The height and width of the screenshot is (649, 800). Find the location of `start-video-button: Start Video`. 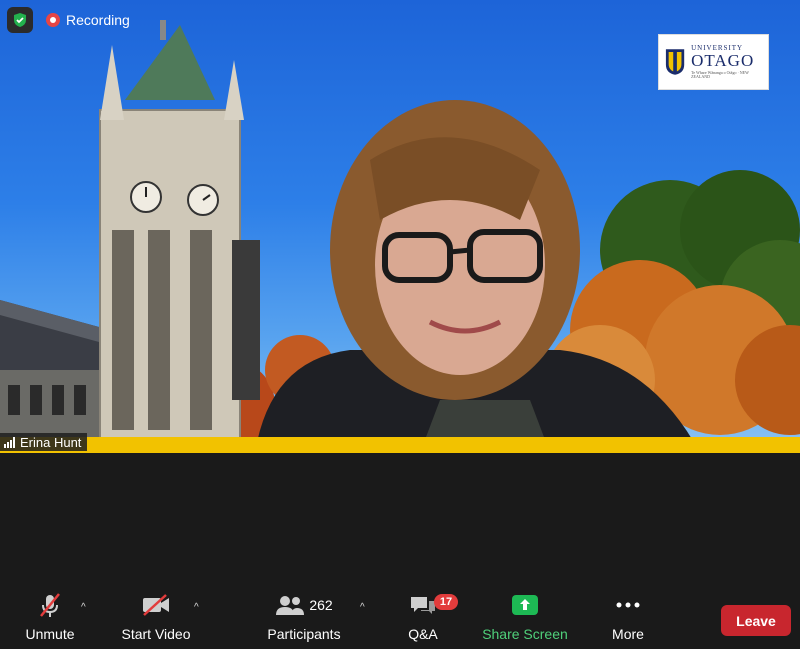

start-video-button: Start Video is located at coordinates (156, 619).